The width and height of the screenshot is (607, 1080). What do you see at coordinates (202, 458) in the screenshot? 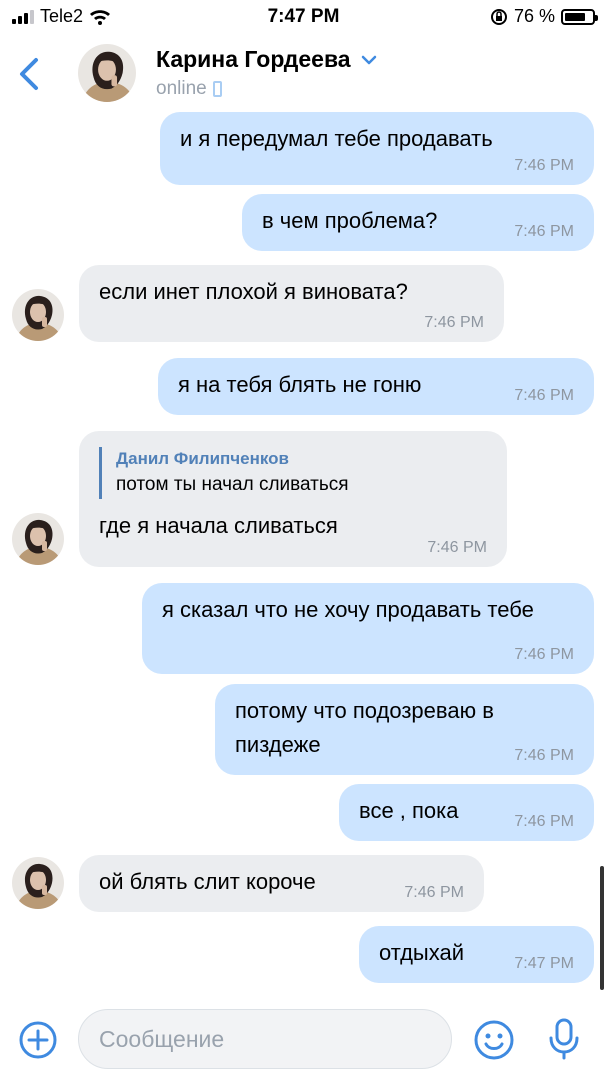
I see `reply-author: Данил Филипченков` at bounding box center [202, 458].